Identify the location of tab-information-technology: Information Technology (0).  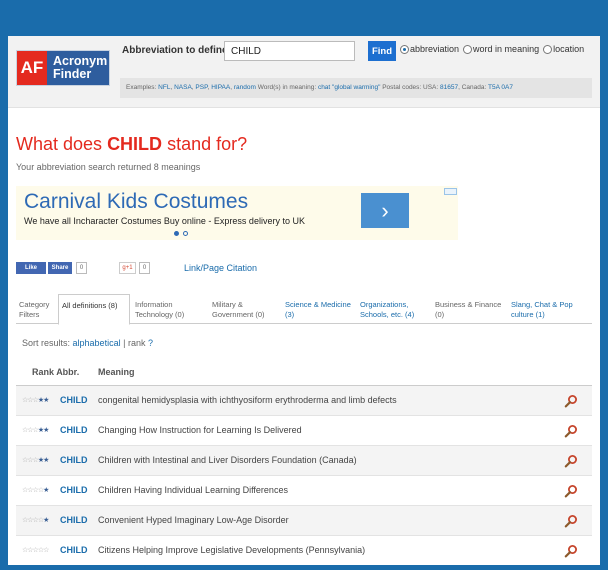
(169, 309).